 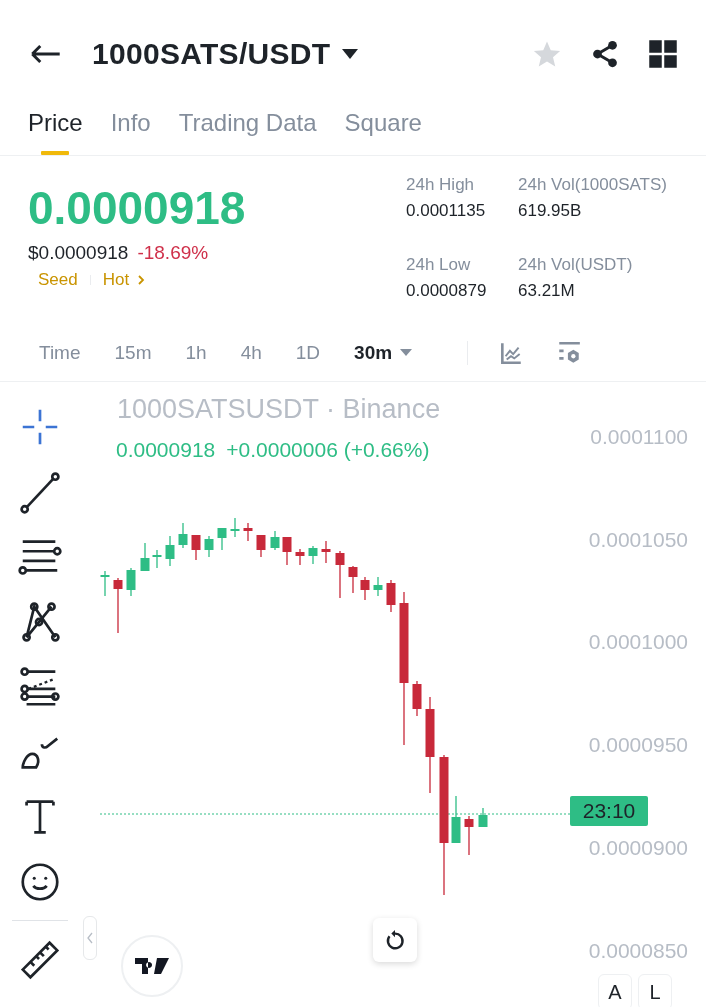 I want to click on price-axis-label: 0.0001000, so click(x=638, y=642).